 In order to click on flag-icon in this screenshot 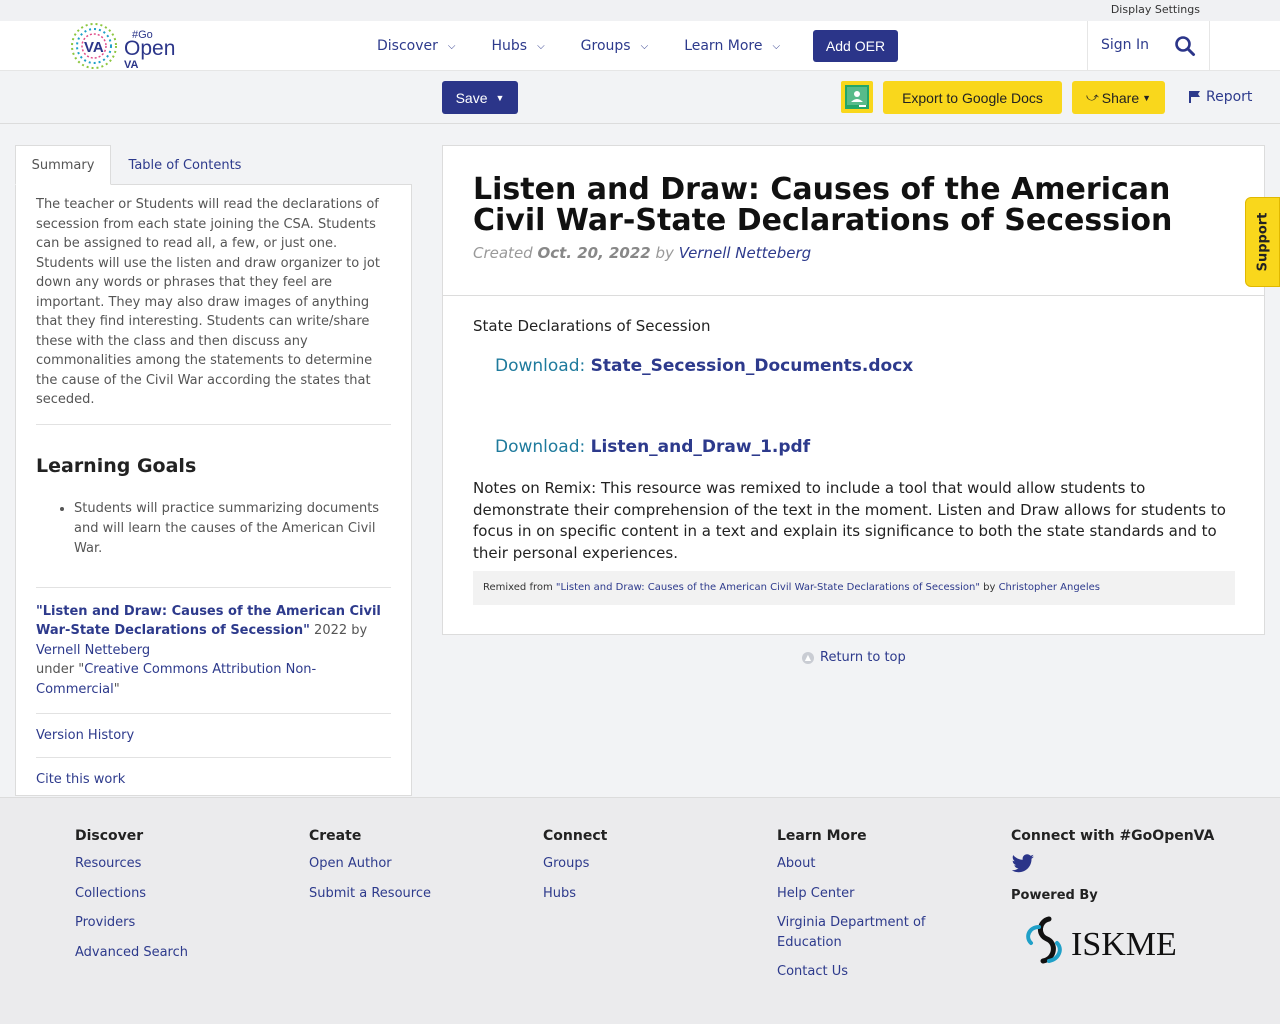, I will do `click(1194, 97)`.